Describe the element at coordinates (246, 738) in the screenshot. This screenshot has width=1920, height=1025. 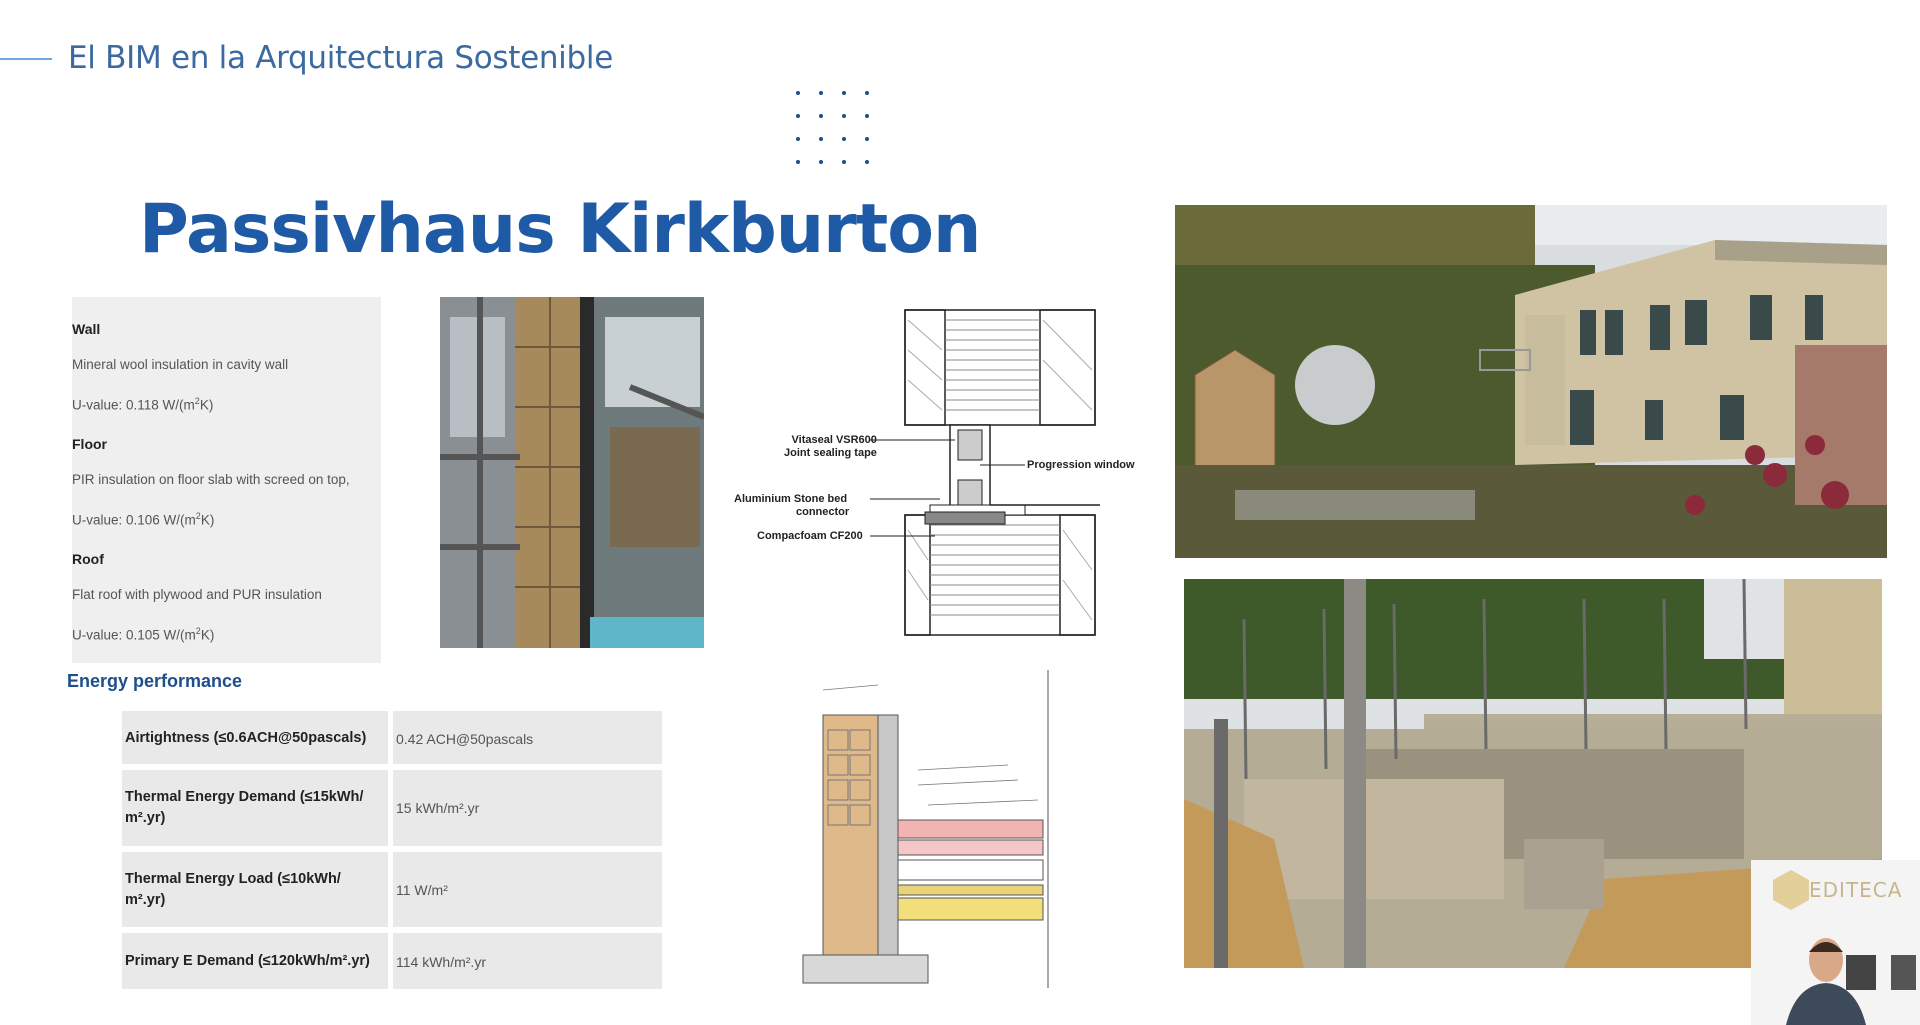
I see `energy-label: Airtightness (≤0.6ACH@50pascals)` at that location.